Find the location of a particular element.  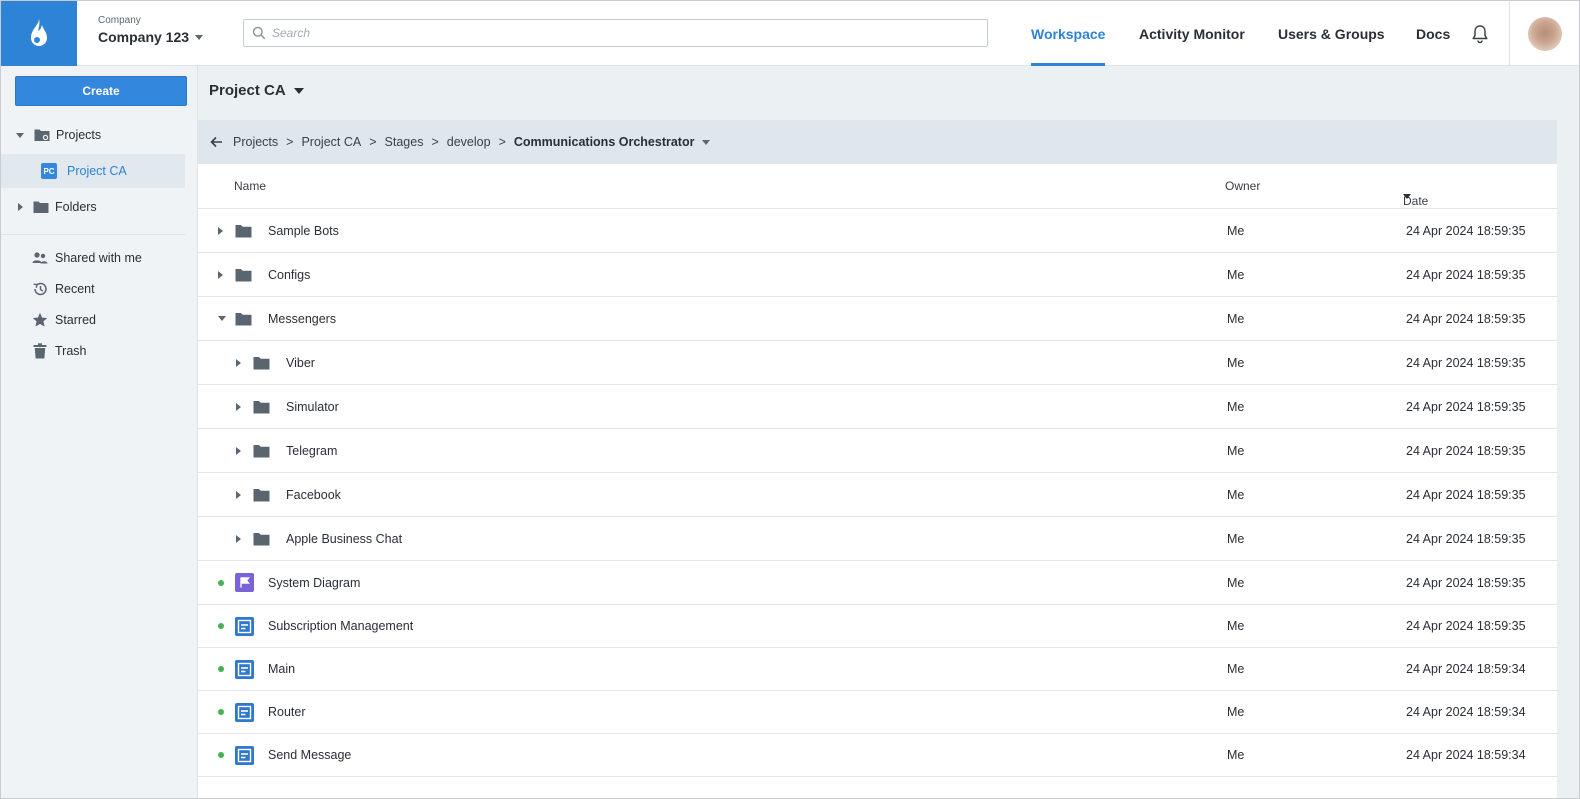

row-name: System Diagram is located at coordinates (314, 582).